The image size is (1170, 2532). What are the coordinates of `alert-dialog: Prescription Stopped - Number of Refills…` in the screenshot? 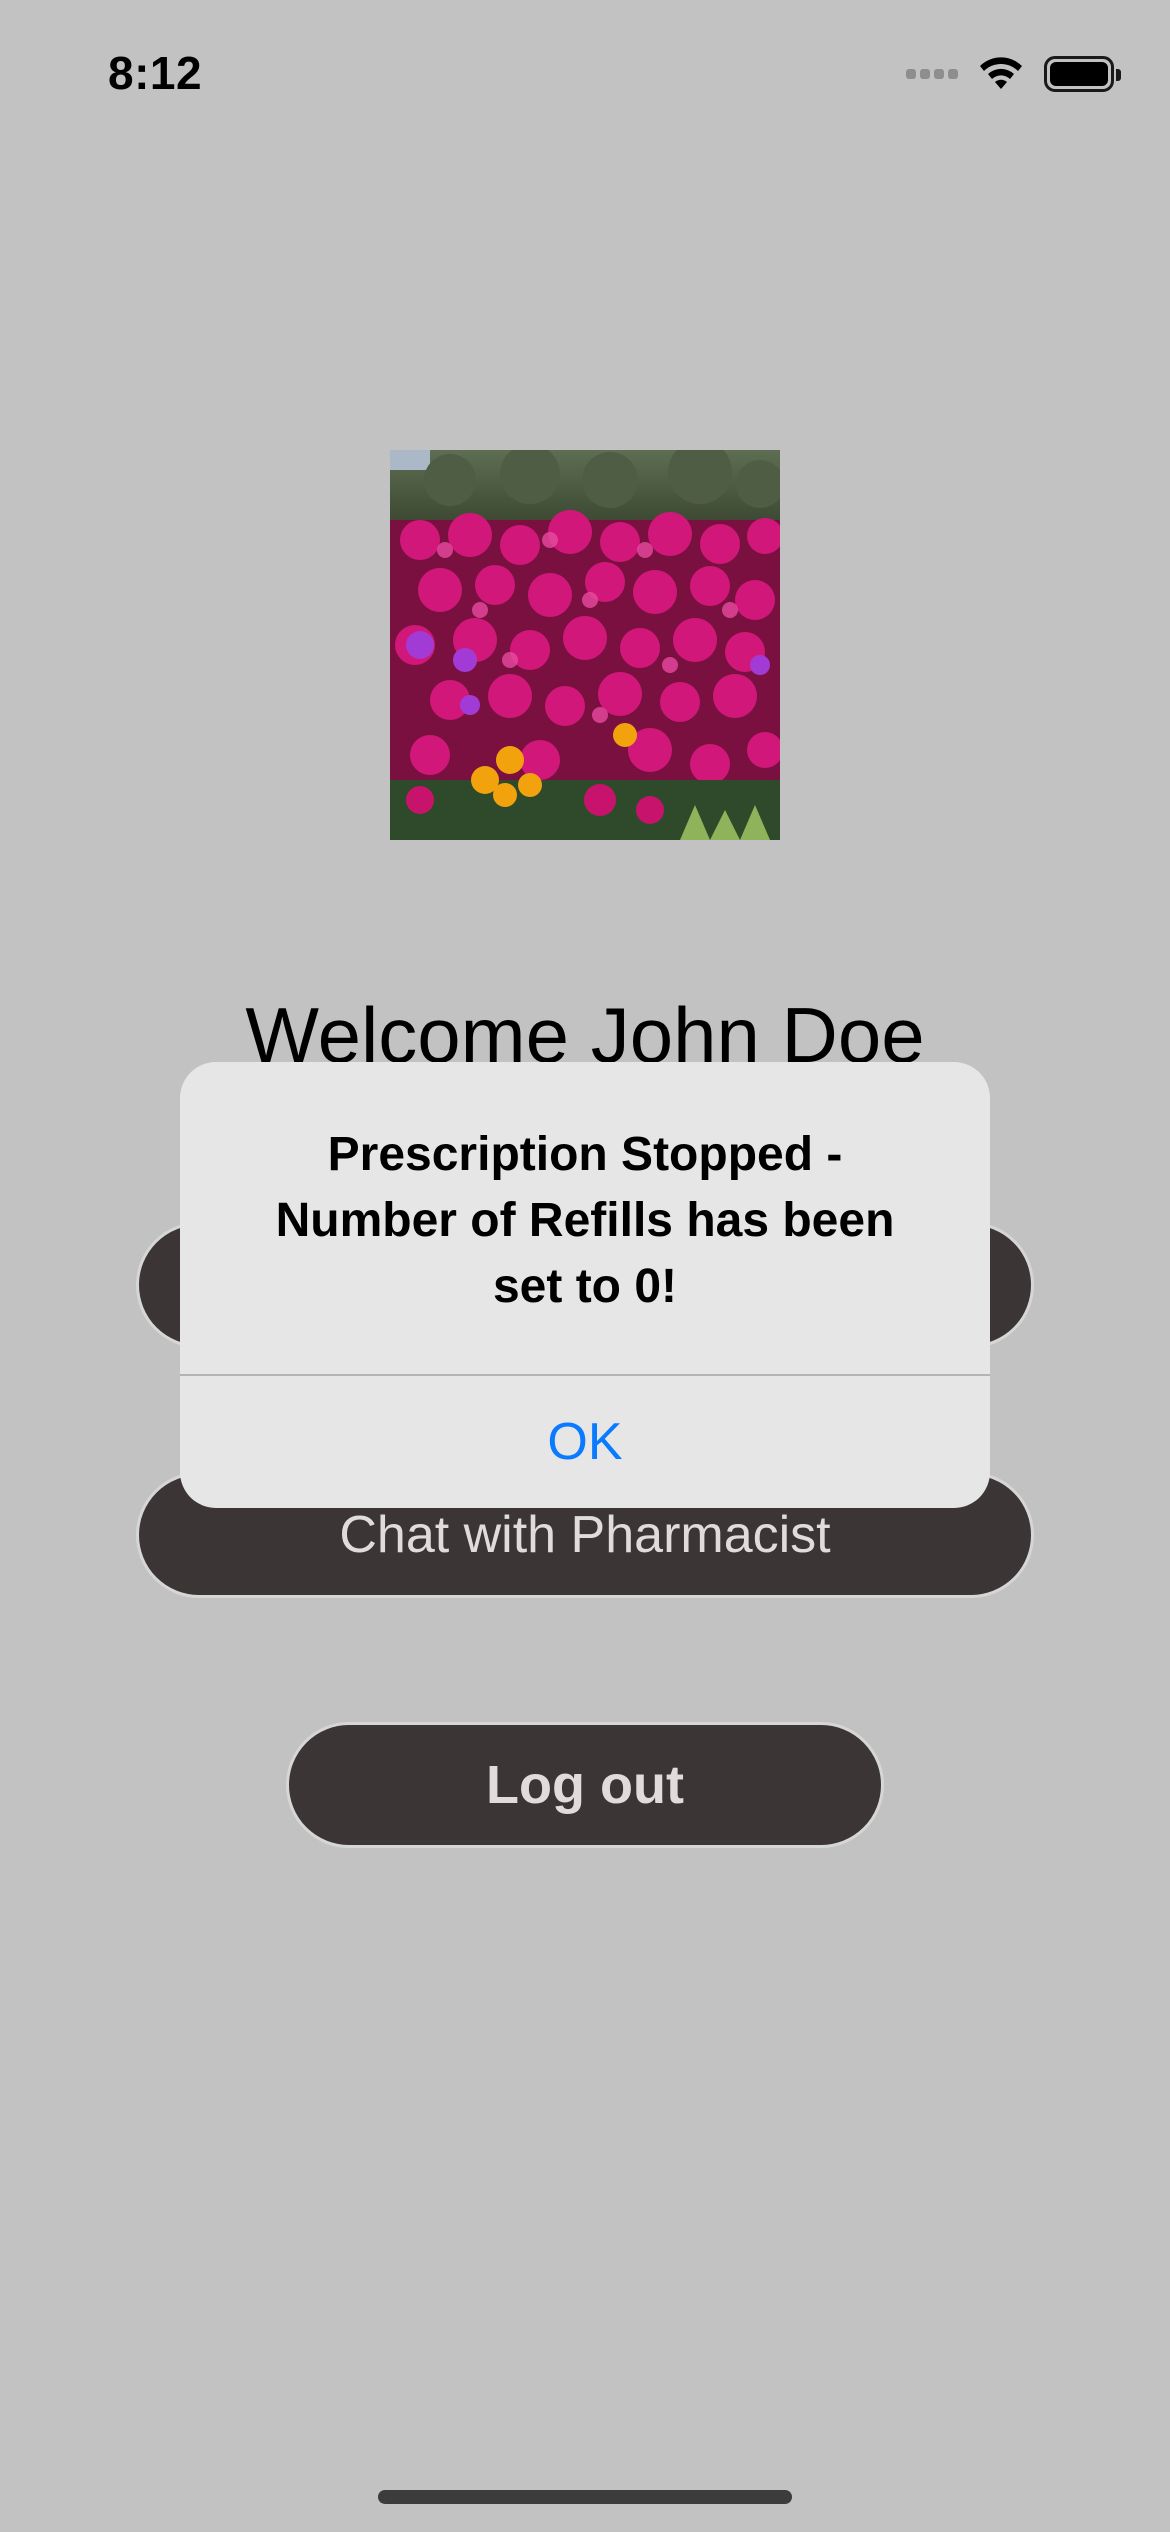 It's located at (585, 1285).